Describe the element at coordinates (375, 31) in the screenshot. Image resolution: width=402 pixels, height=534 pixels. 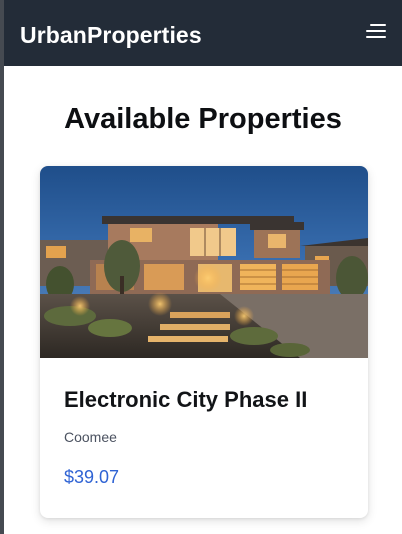
I see `hamburger-menu-icon` at that location.